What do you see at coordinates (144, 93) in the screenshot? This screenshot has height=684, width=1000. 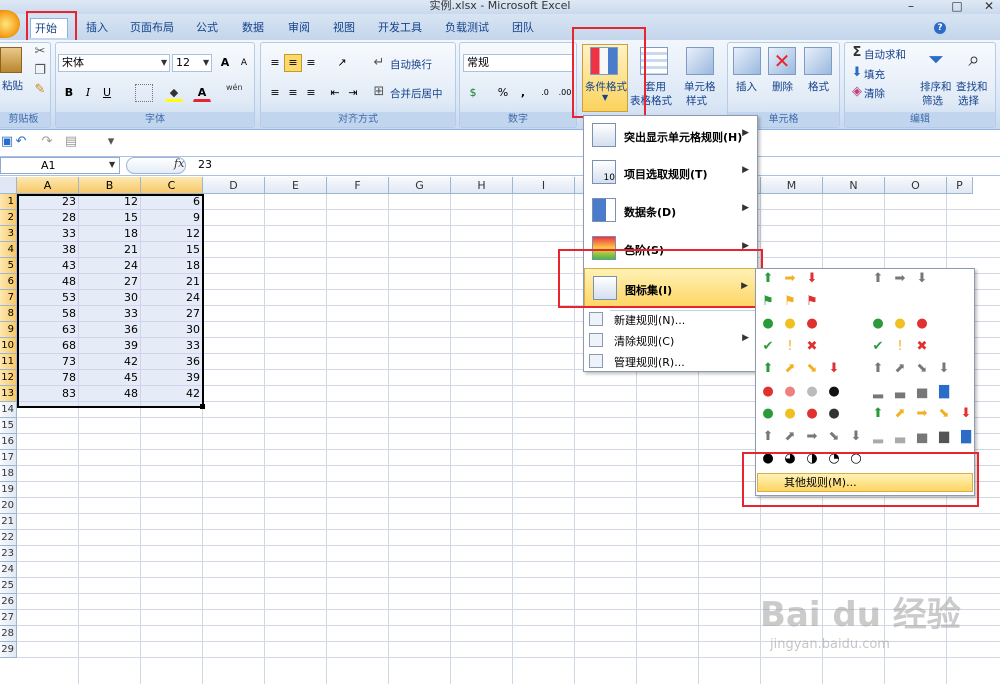 I see `borders-icon` at bounding box center [144, 93].